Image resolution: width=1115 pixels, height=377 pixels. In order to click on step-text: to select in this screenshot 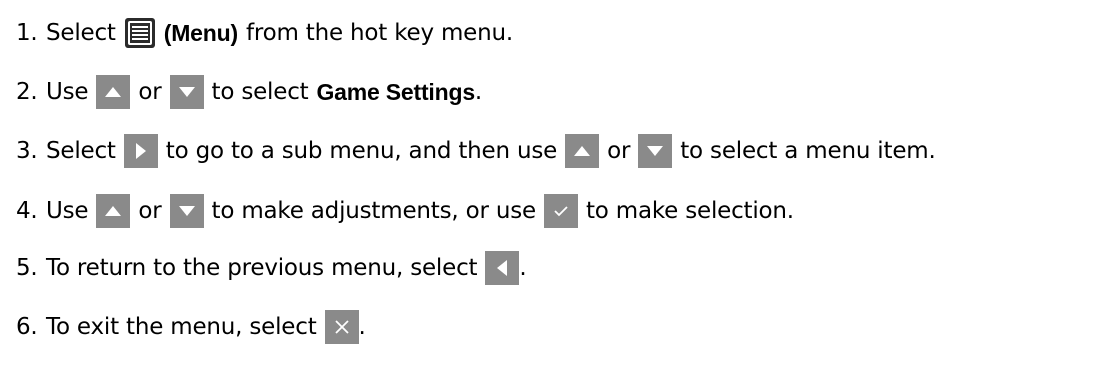, I will do `click(260, 92)`.